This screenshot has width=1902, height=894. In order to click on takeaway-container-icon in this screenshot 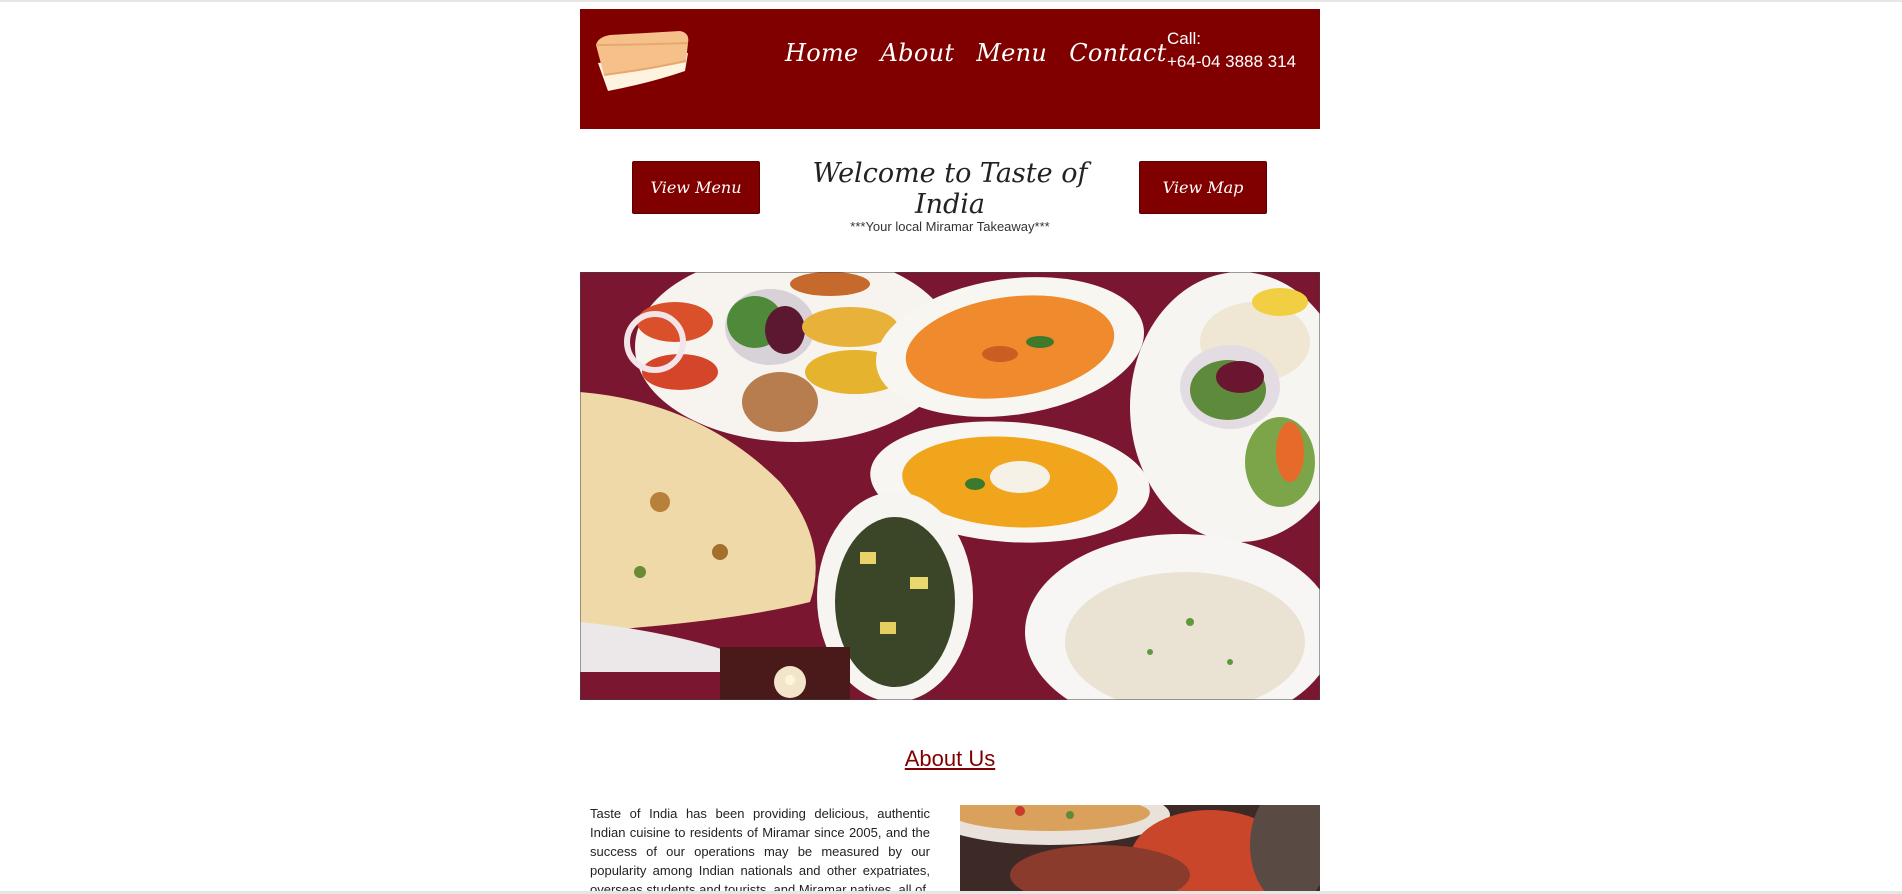, I will do `click(642, 58)`.